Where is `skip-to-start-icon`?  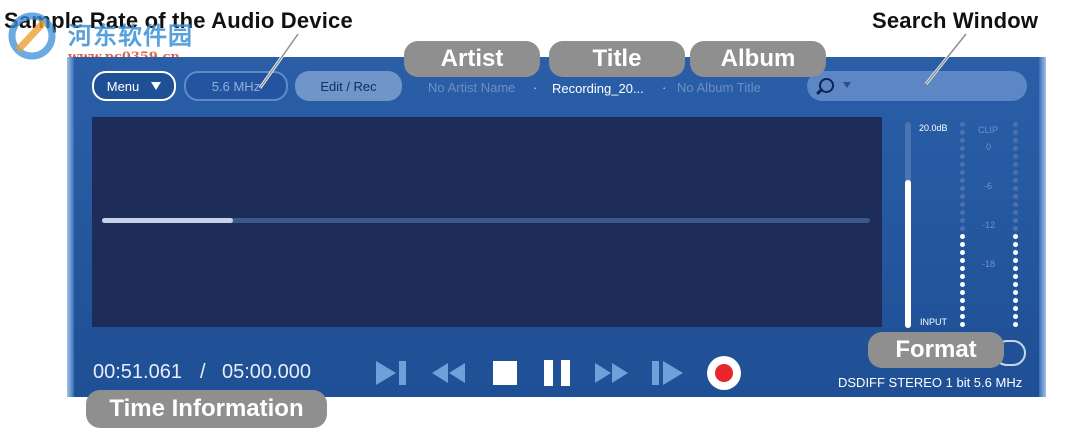
skip-to-start-icon is located at coordinates (391, 373).